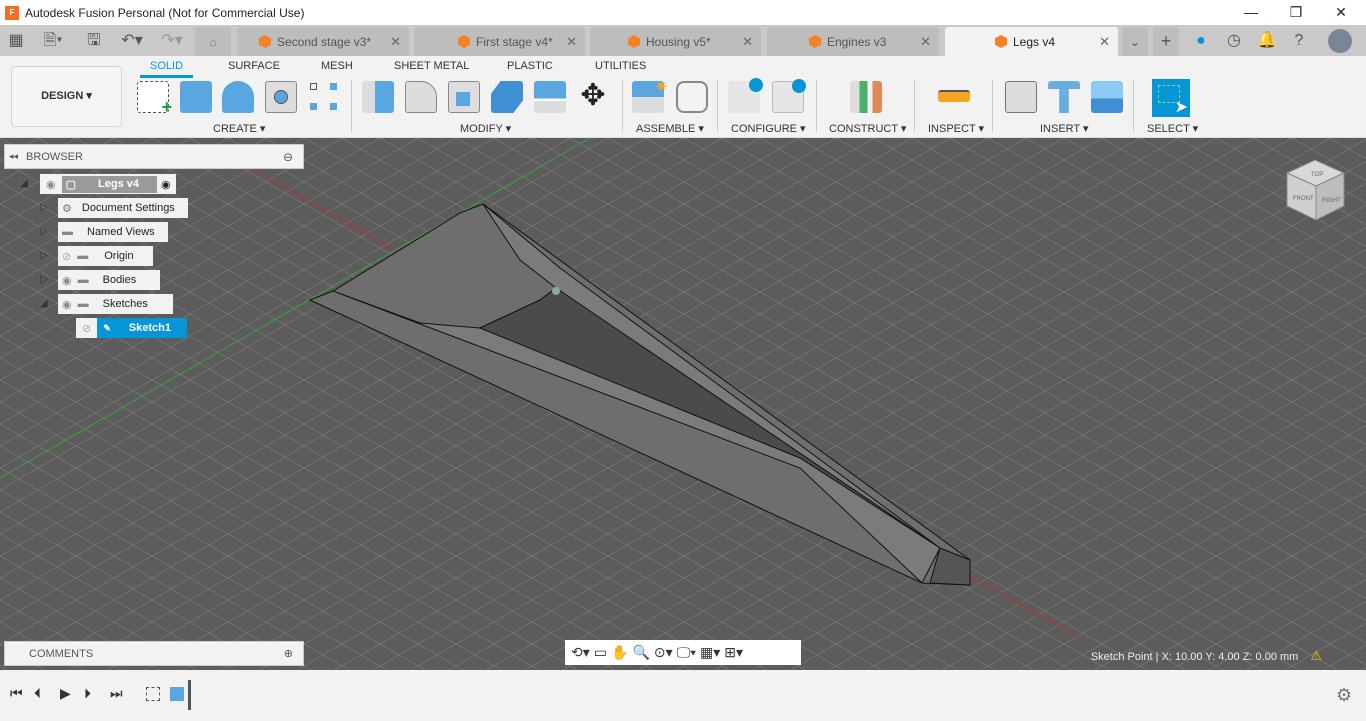 Image resolution: width=1366 pixels, height=721 pixels. Describe the element at coordinates (288, 653) in the screenshot. I see `add-comment-icon: ⊕` at that location.